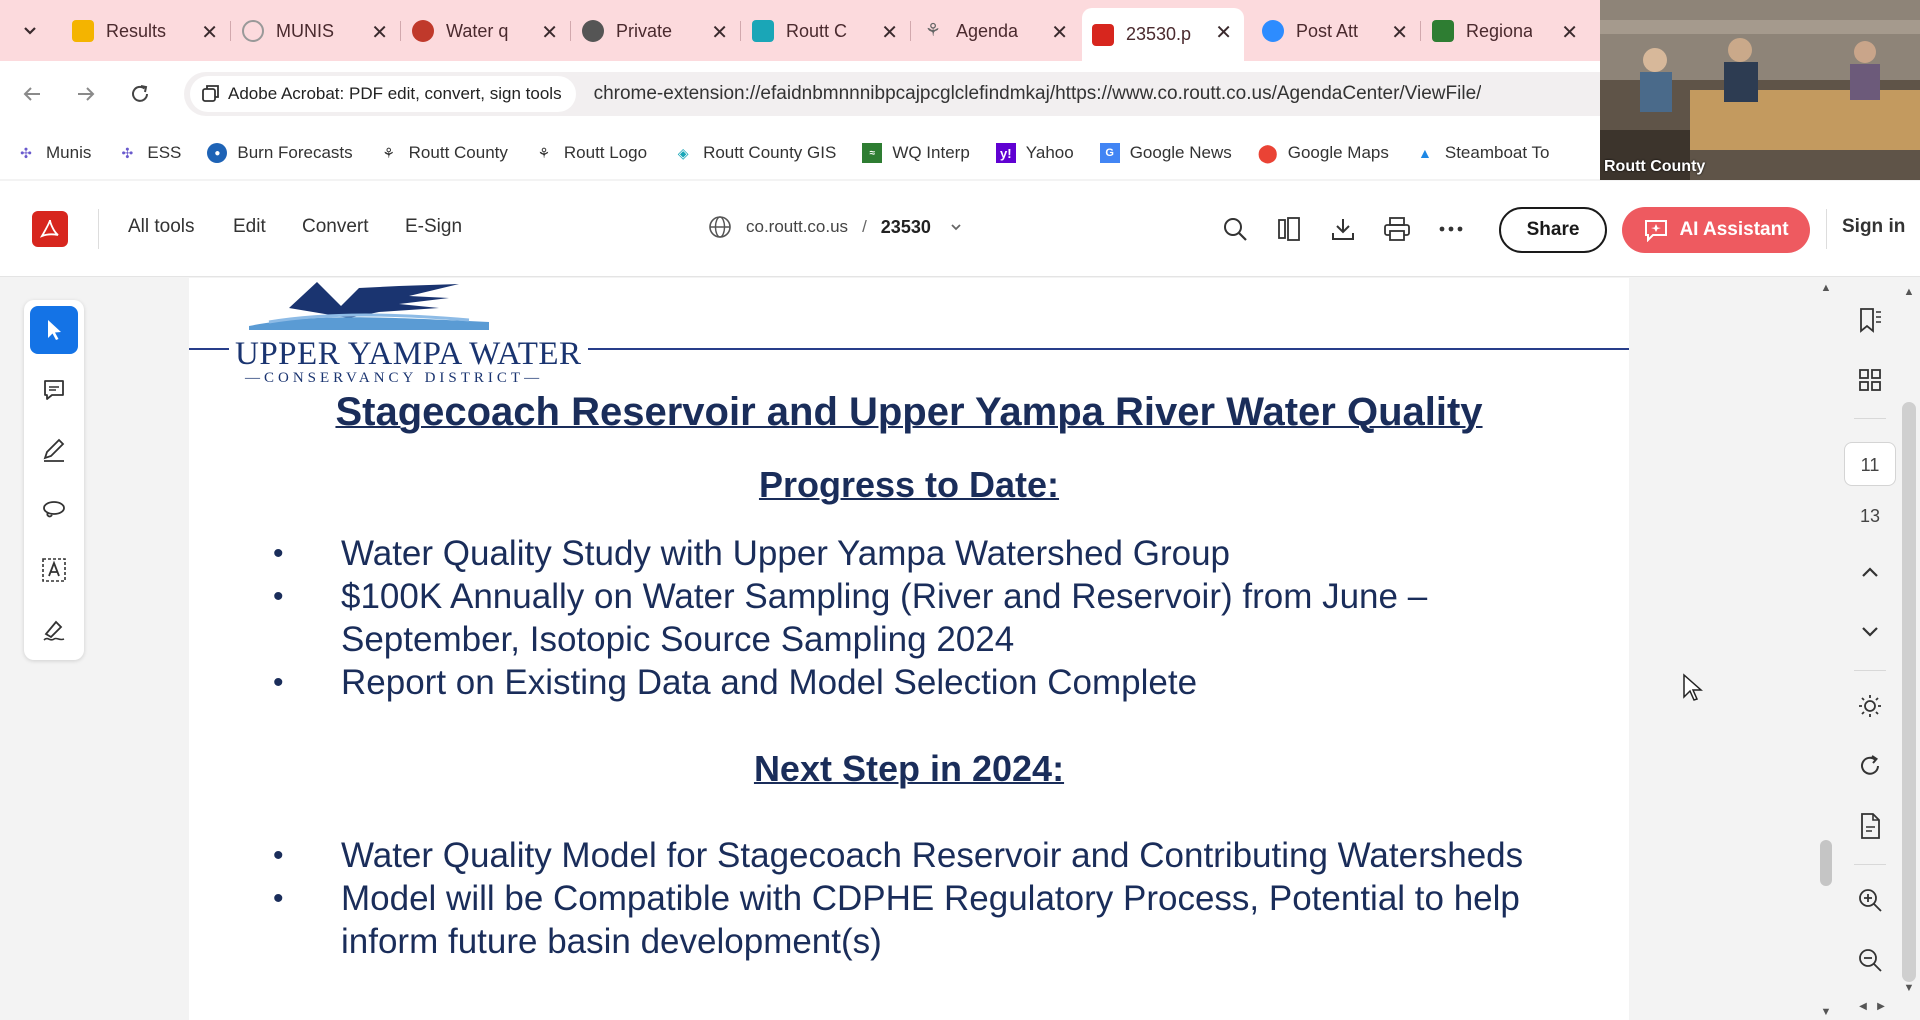 The width and height of the screenshot is (1920, 1020). Describe the element at coordinates (1103, 34) in the screenshot. I see `acrobat-icon` at that location.